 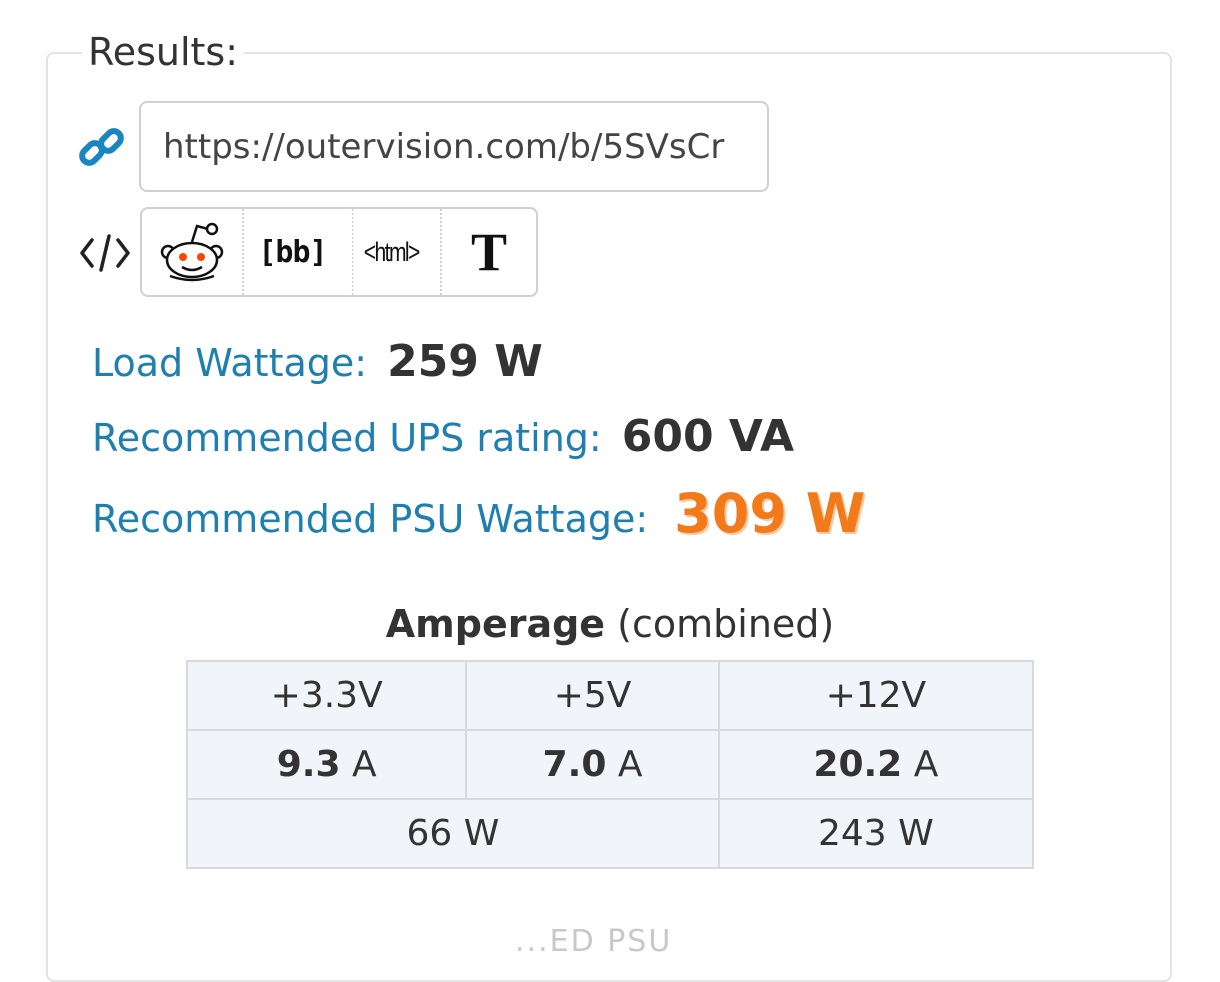 I want to click on low-rails-power: 66 W, so click(x=453, y=833).